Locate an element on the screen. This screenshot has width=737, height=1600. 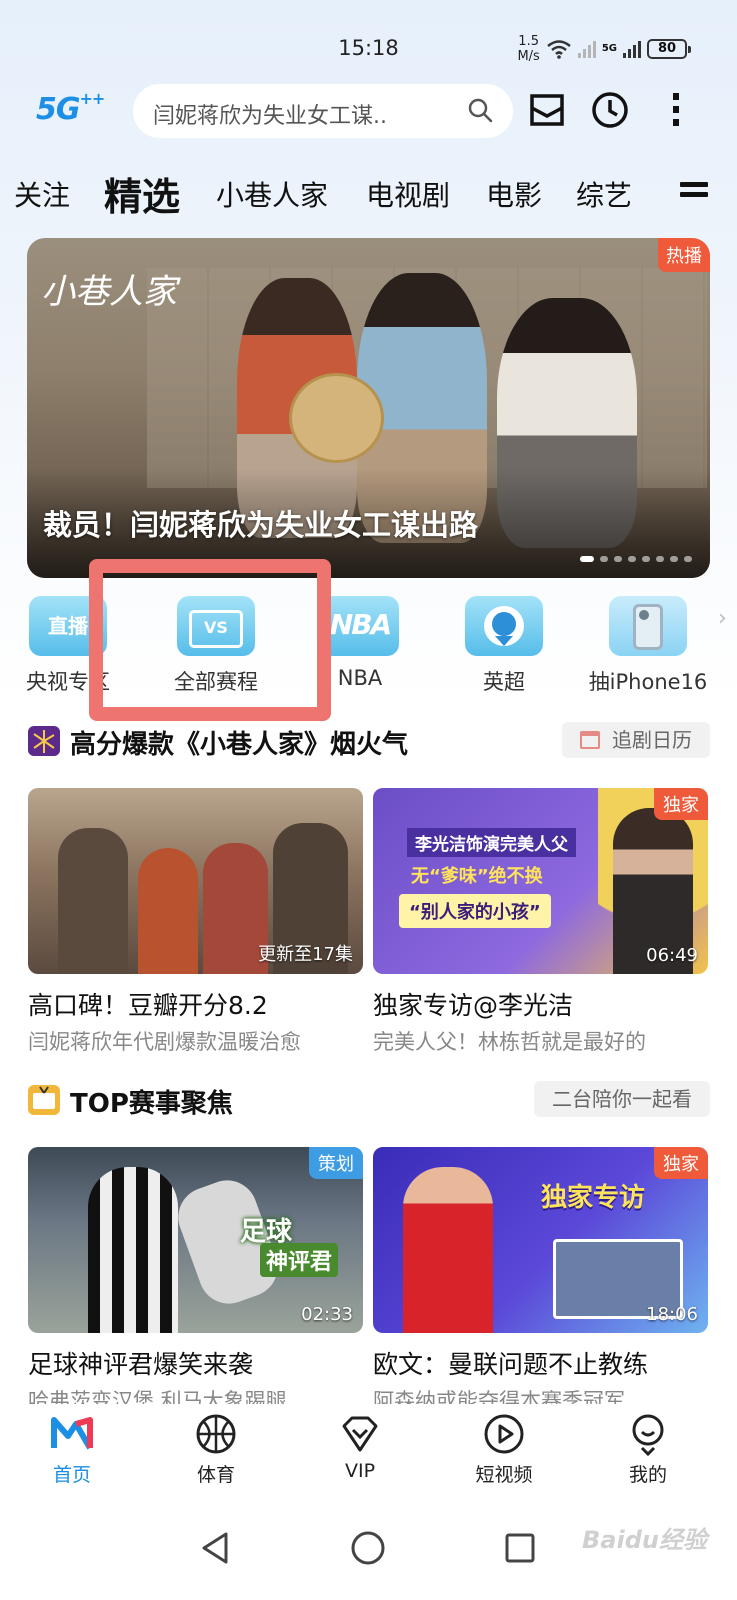
tab-tv-series: 电视剧 is located at coordinates (408, 194).